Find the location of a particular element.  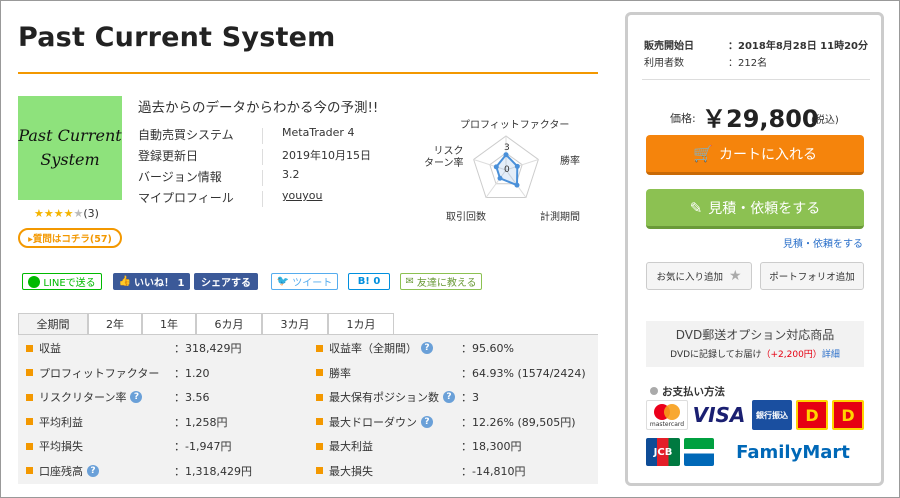

tweet-button: 🐦 ツイート is located at coordinates (304, 281).